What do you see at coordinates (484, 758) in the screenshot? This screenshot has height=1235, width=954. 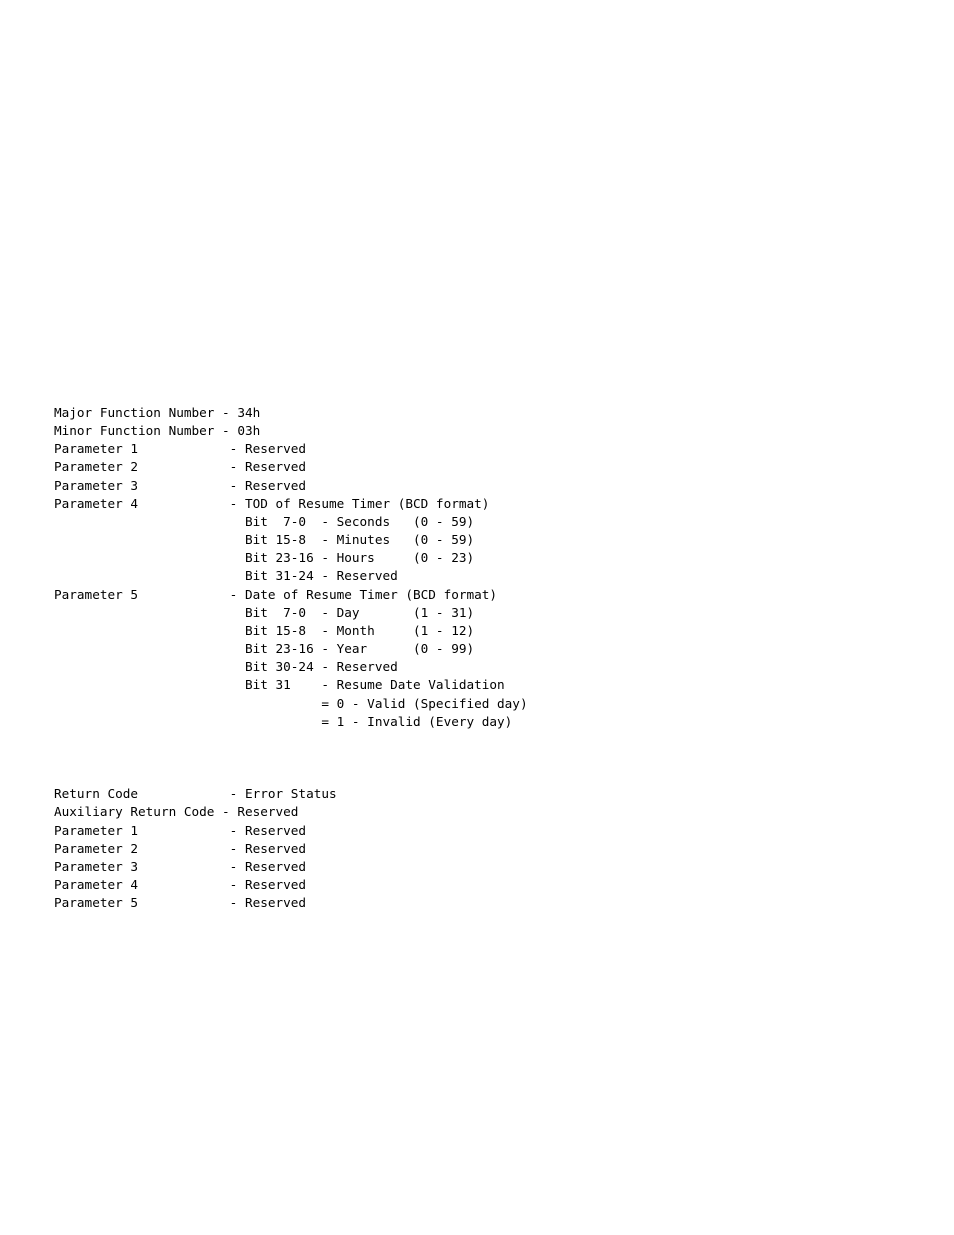 I see `block-separator` at bounding box center [484, 758].